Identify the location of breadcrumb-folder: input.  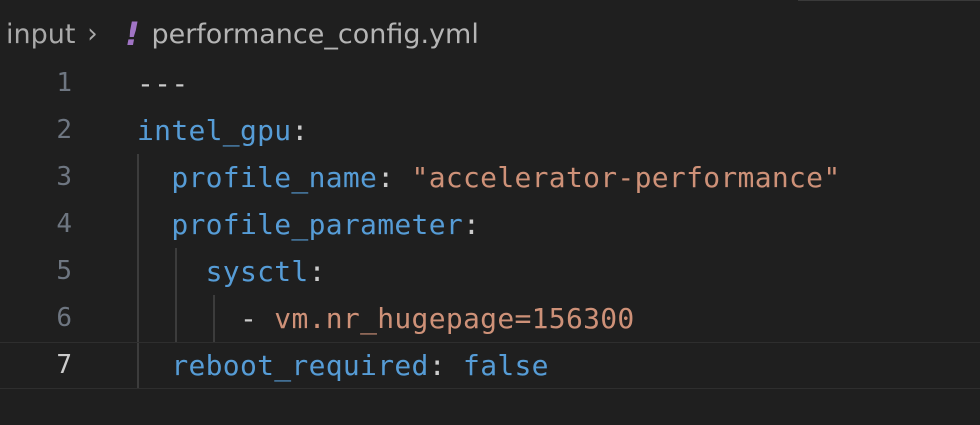
(40, 34).